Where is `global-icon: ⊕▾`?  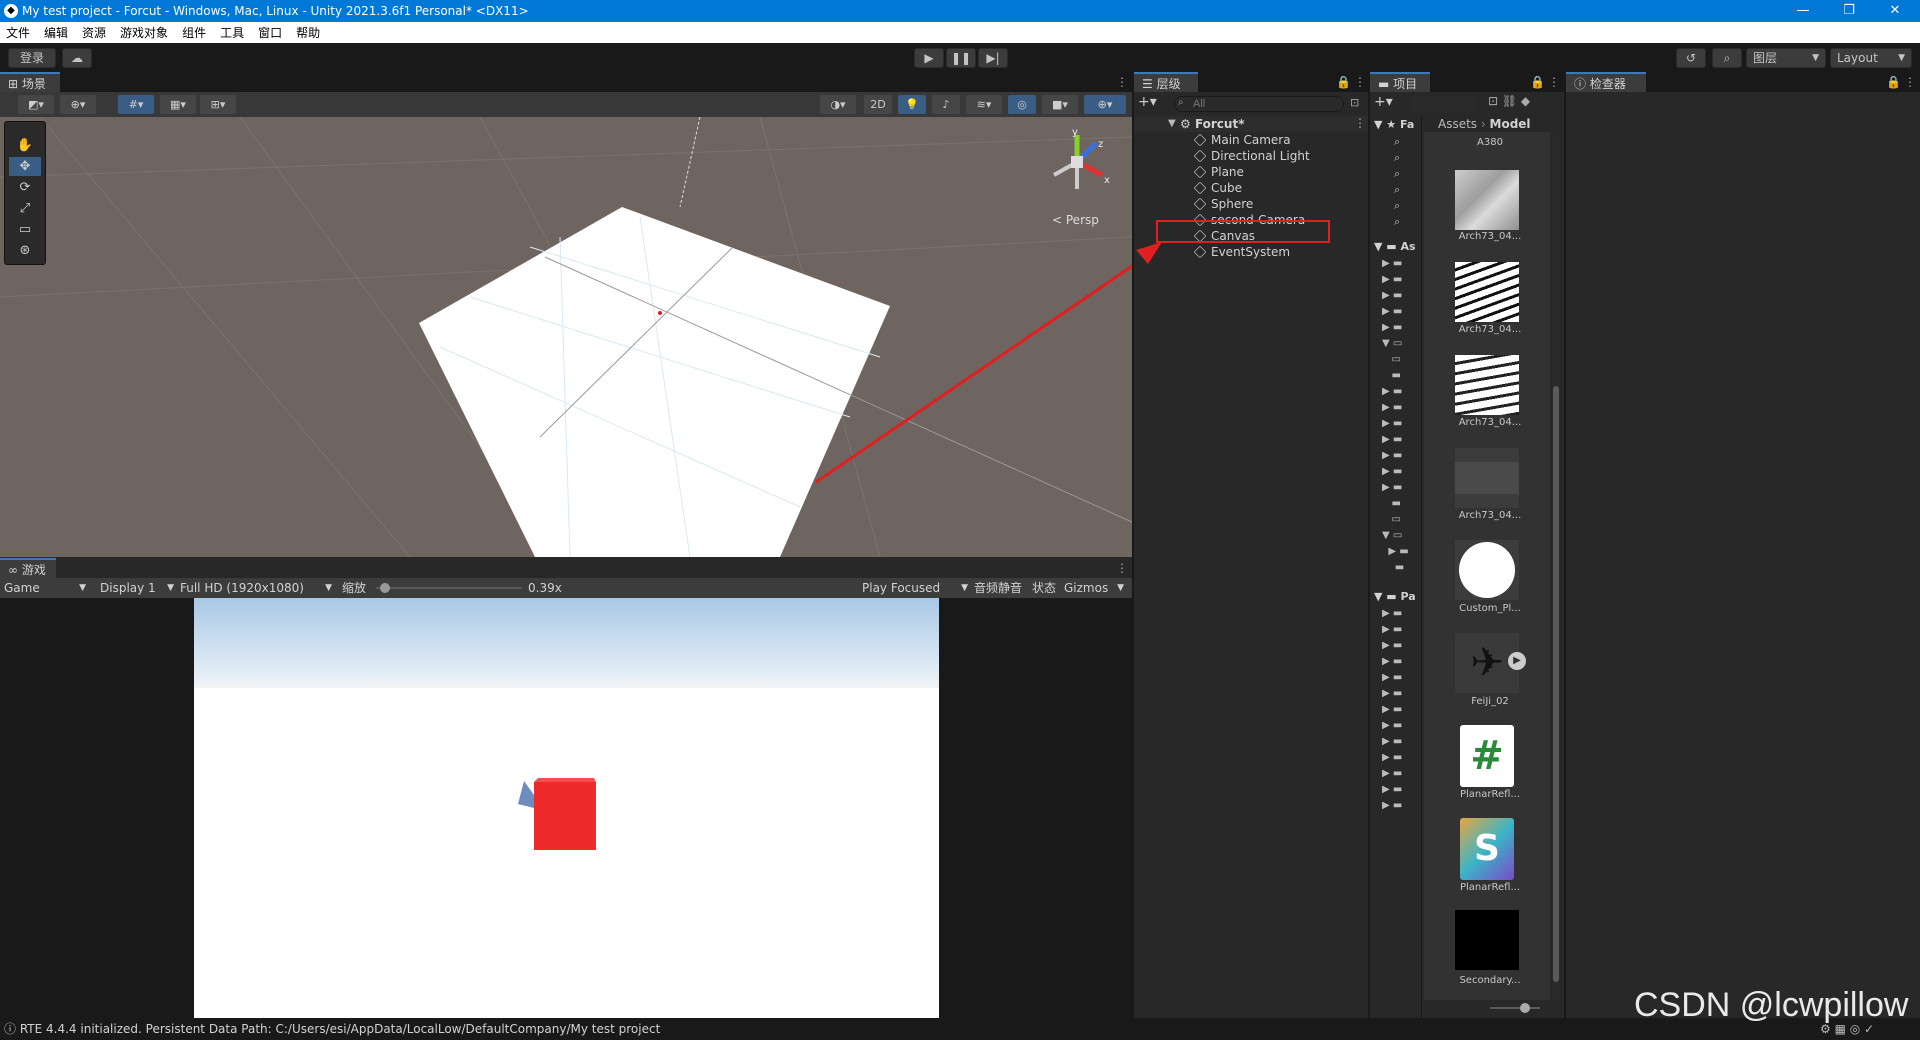 global-icon: ⊕▾ is located at coordinates (78, 104).